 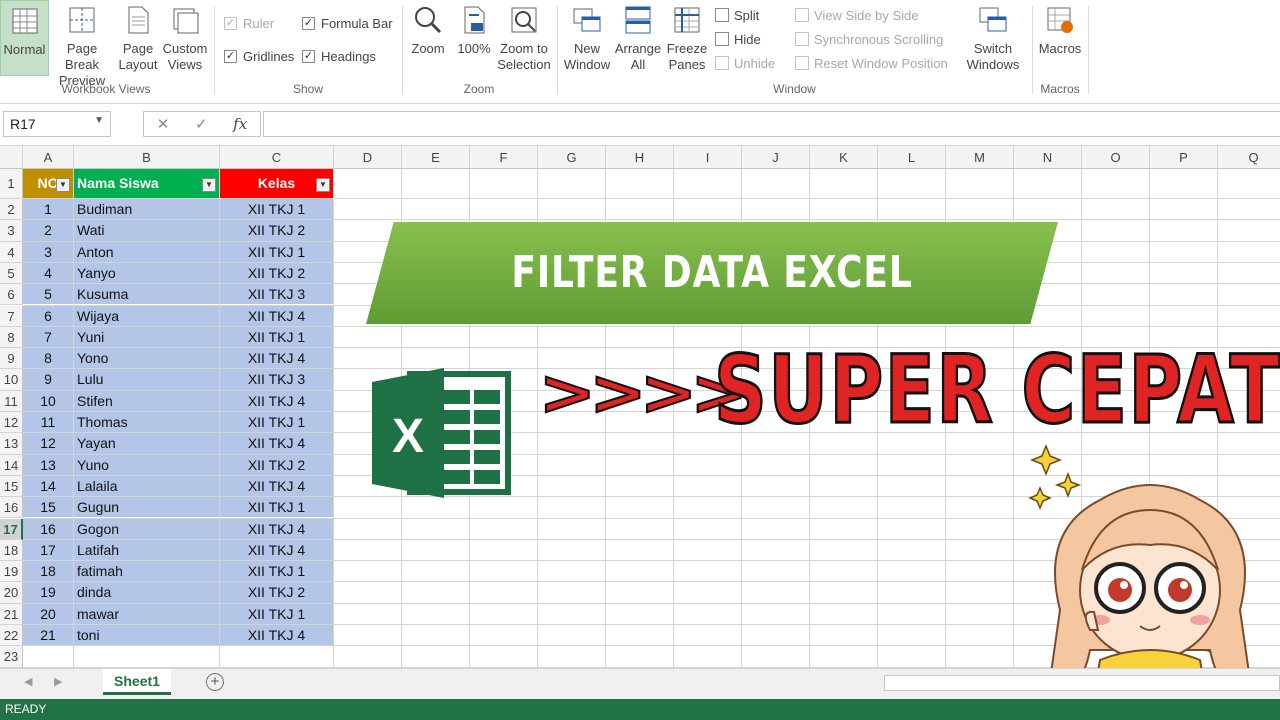 What do you see at coordinates (871, 63) in the screenshot?
I see `reset-window-position-button: Reset Window Position` at bounding box center [871, 63].